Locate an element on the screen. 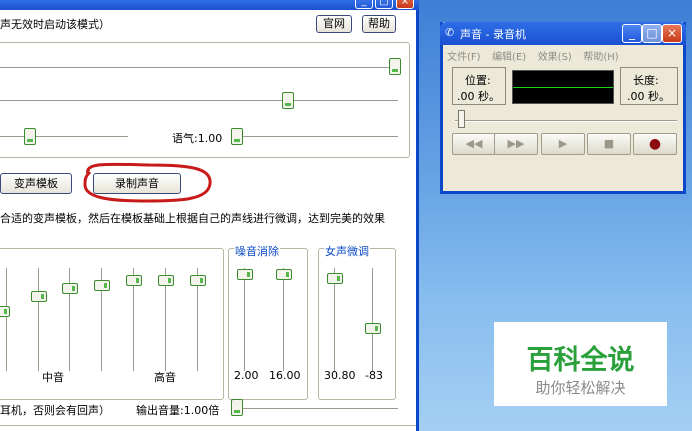  length-value: .00 秒。 is located at coordinates (648, 96).